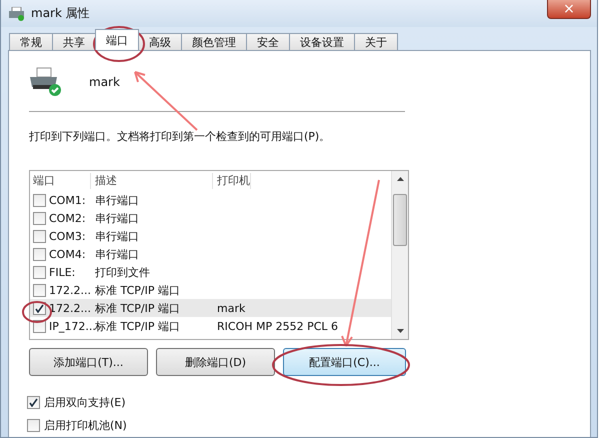 The height and width of the screenshot is (438, 600). I want to click on column-header: 端口, so click(60, 181).